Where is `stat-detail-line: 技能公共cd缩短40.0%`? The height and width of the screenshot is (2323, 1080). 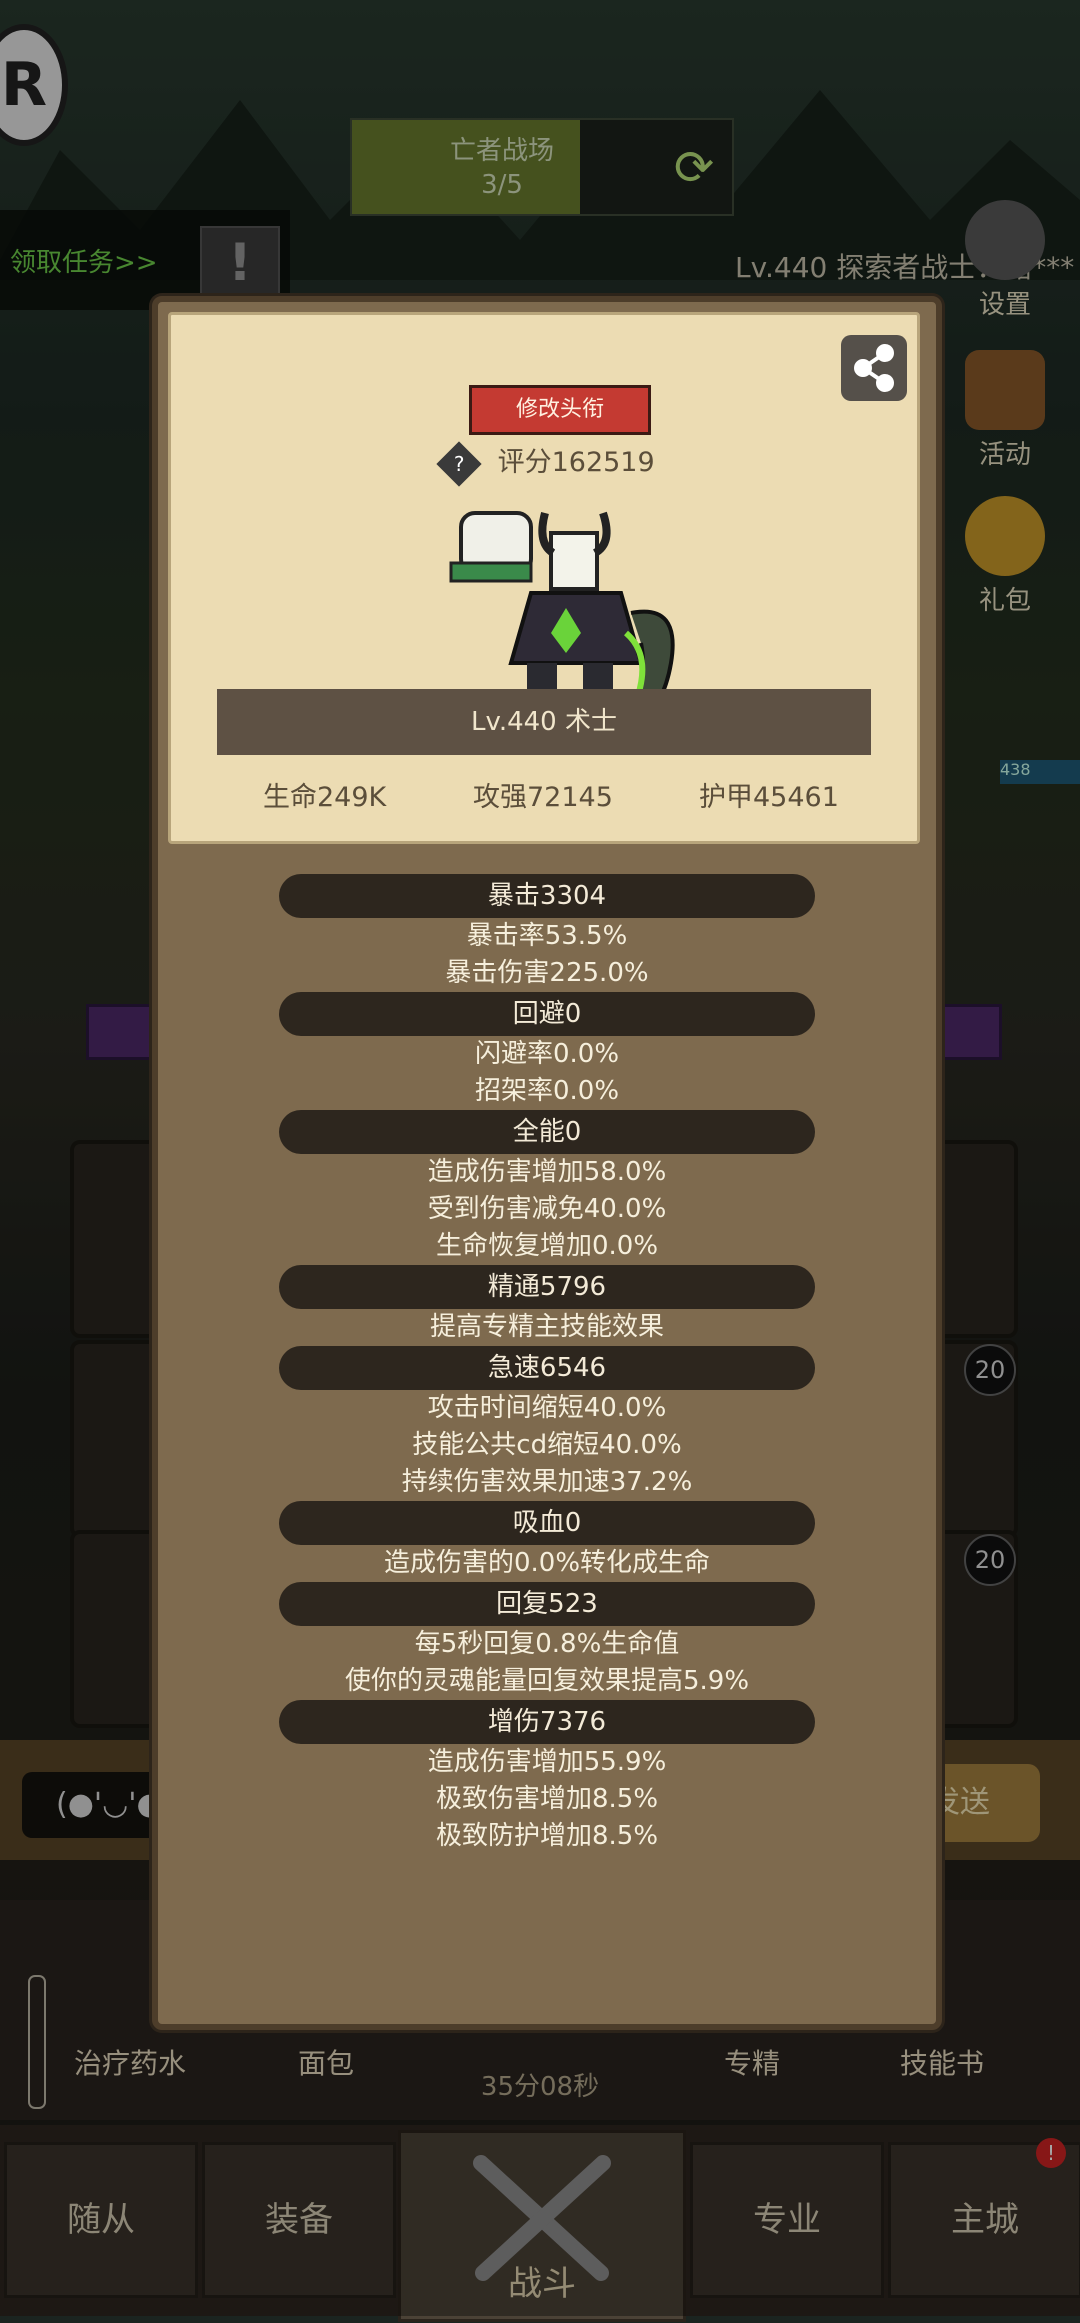
stat-detail-line: 技能公共cd缩短40.0% is located at coordinates (547, 1445).